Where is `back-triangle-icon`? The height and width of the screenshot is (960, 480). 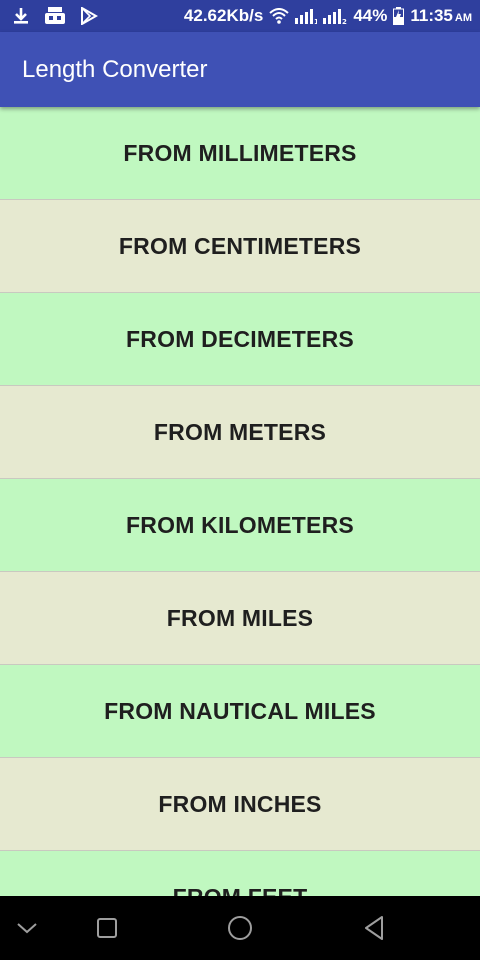 back-triangle-icon is located at coordinates (374, 928).